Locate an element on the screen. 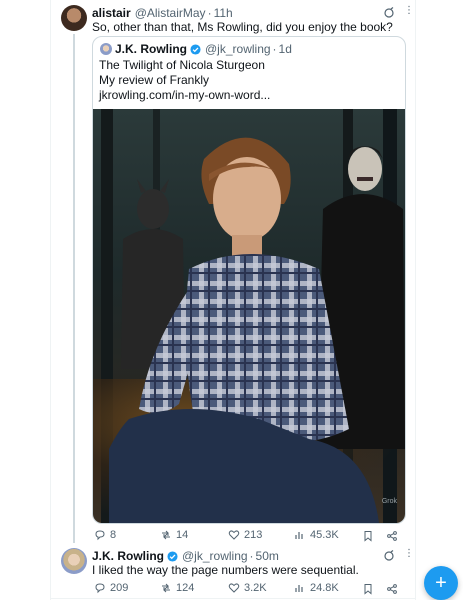 Image resolution: width=463 pixels, height=600 pixels. timestamp: 11h is located at coordinates (223, 13).